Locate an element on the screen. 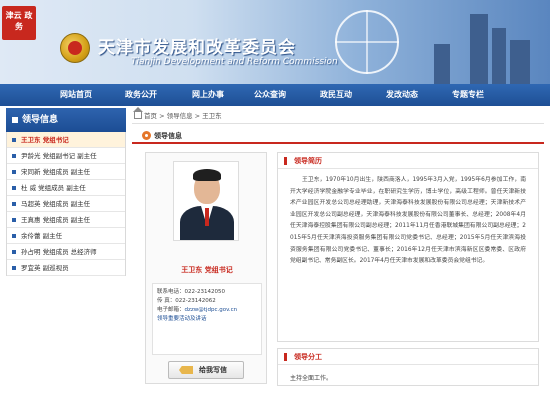 The image size is (550, 404). sidebar-item-label: 宋同新 党组成员 副主任 is located at coordinates (56, 172).